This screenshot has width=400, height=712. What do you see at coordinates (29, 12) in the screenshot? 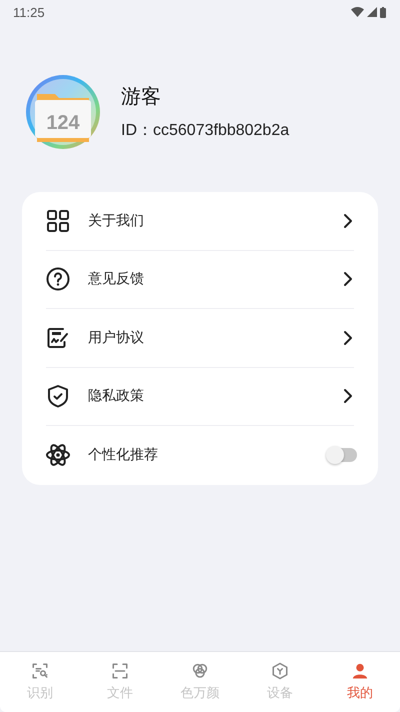
I see `status-time: 11:25` at bounding box center [29, 12].